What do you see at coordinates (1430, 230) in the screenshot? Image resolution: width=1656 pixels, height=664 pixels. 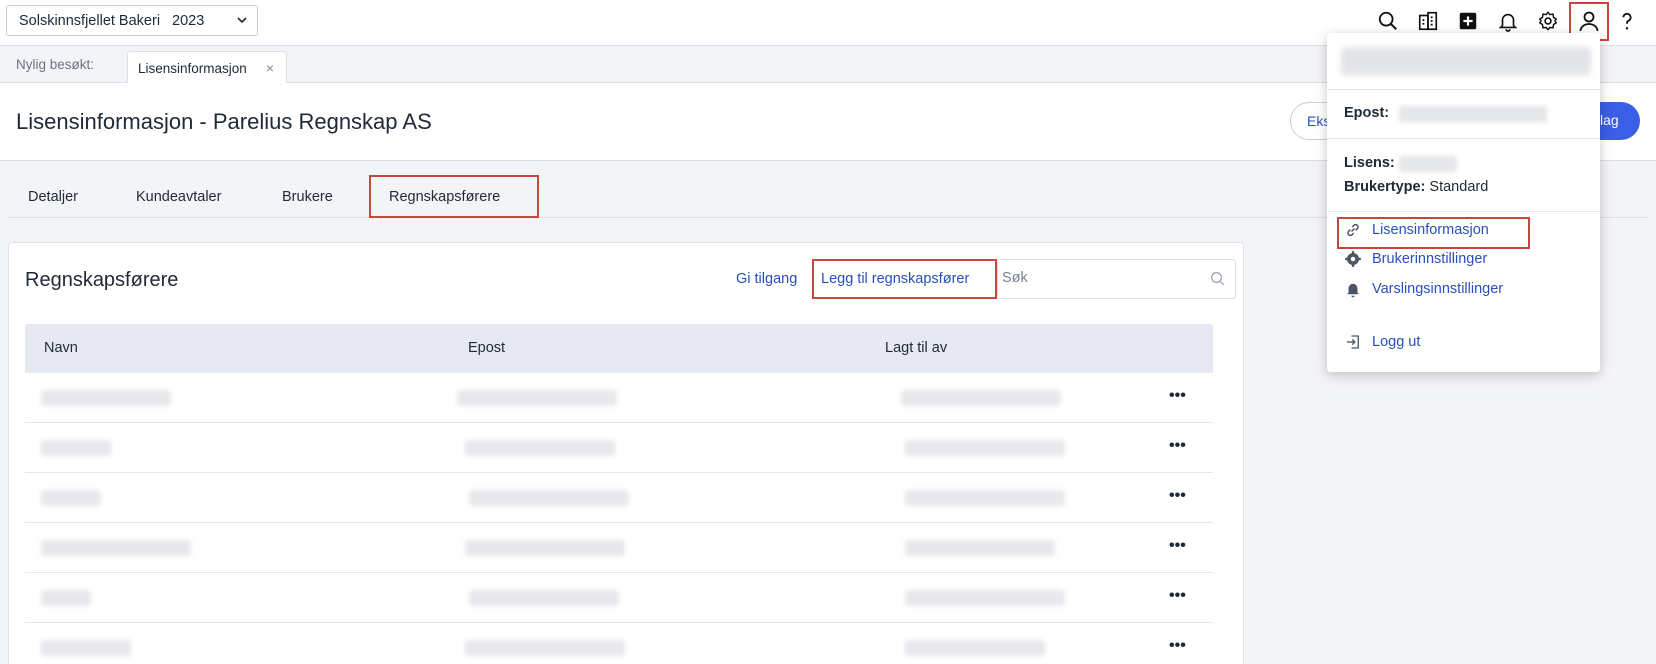 I see `menu-item-label: Lisensinformasjon` at bounding box center [1430, 230].